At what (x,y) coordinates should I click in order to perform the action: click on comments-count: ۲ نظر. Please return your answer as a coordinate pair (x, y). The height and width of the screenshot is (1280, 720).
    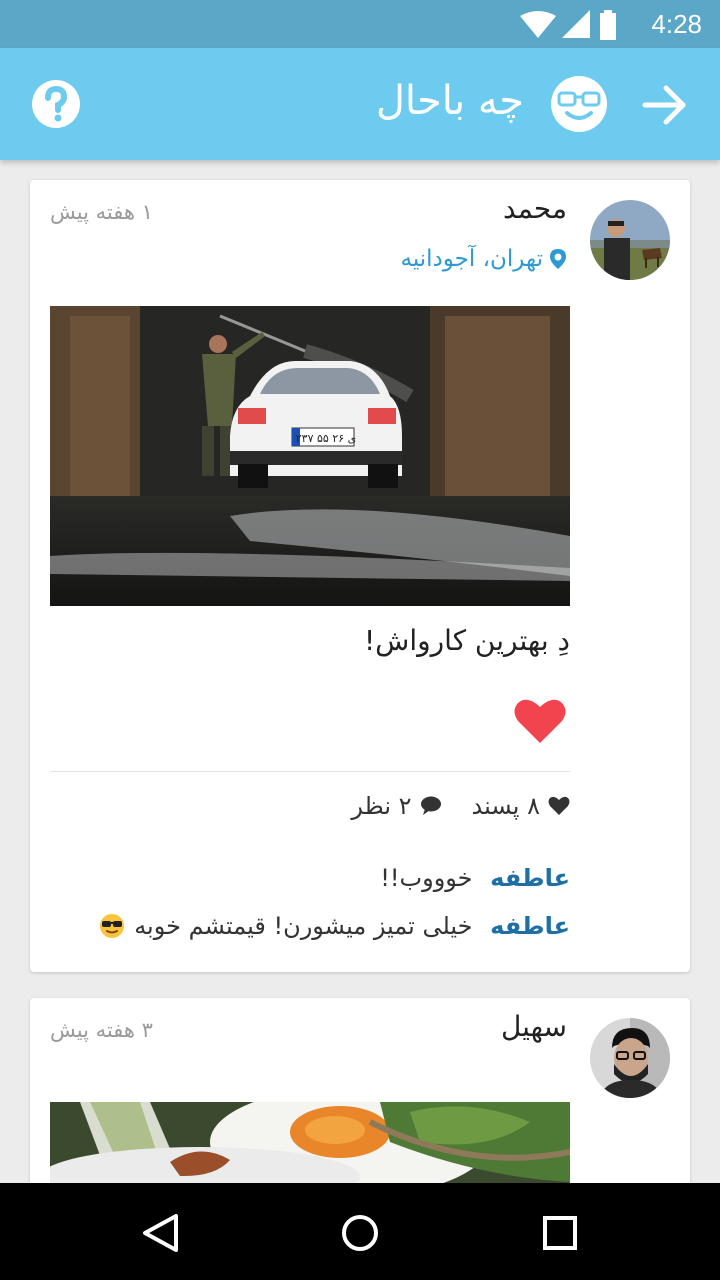
    Looking at the image, I should click on (396, 806).